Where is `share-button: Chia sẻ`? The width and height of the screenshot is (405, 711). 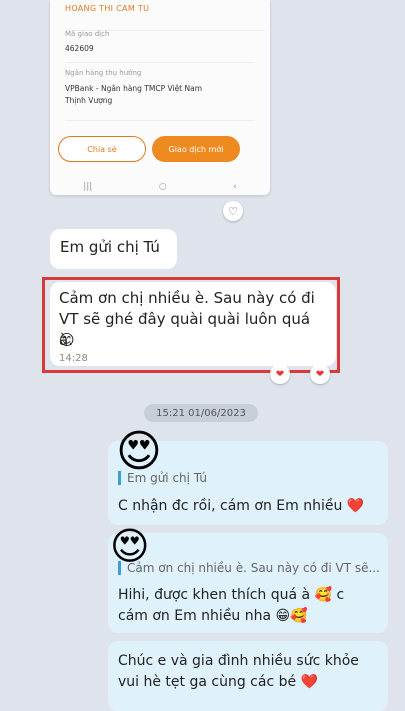 share-button: Chia sẻ is located at coordinates (102, 149).